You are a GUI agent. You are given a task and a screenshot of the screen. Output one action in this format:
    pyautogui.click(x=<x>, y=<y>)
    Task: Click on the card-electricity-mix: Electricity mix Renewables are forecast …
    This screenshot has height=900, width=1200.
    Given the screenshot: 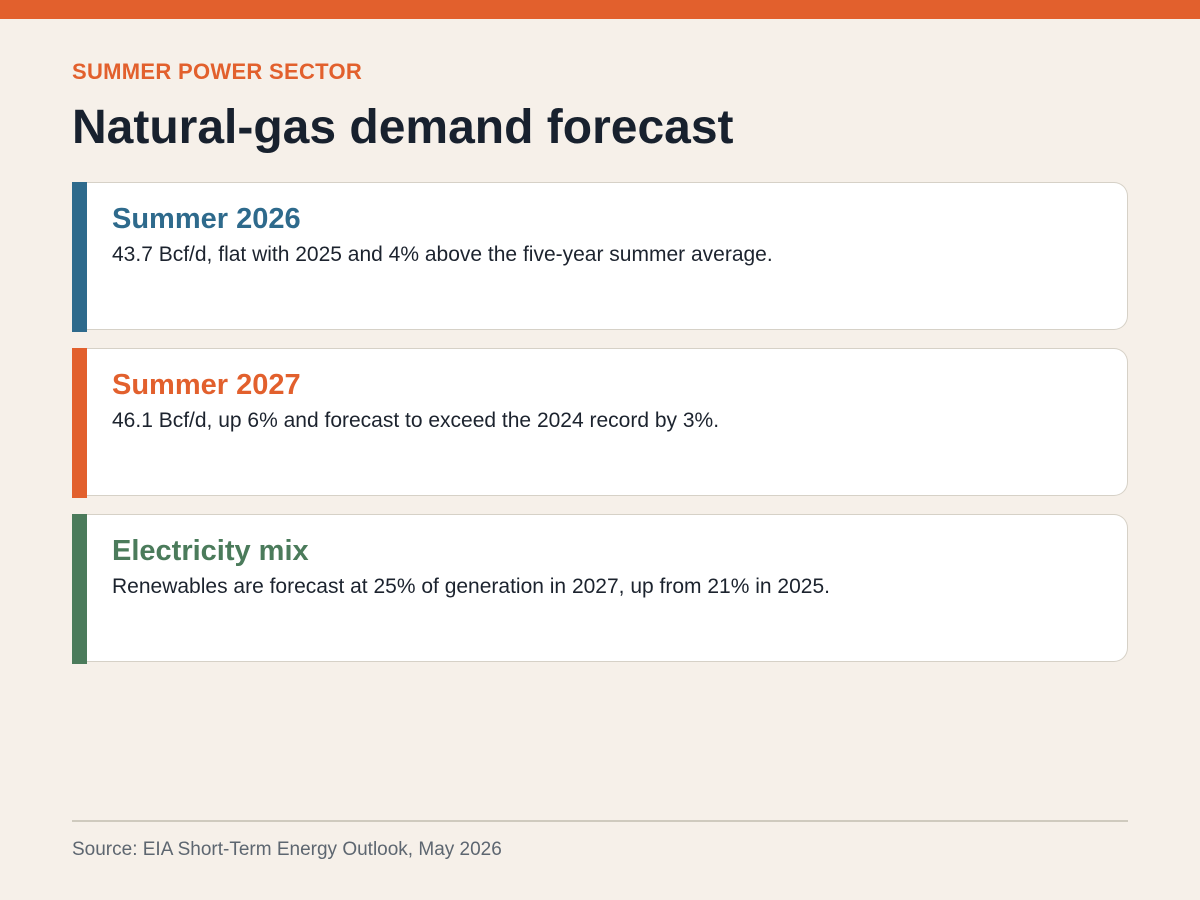 What is the action you would take?
    pyautogui.click(x=600, y=589)
    